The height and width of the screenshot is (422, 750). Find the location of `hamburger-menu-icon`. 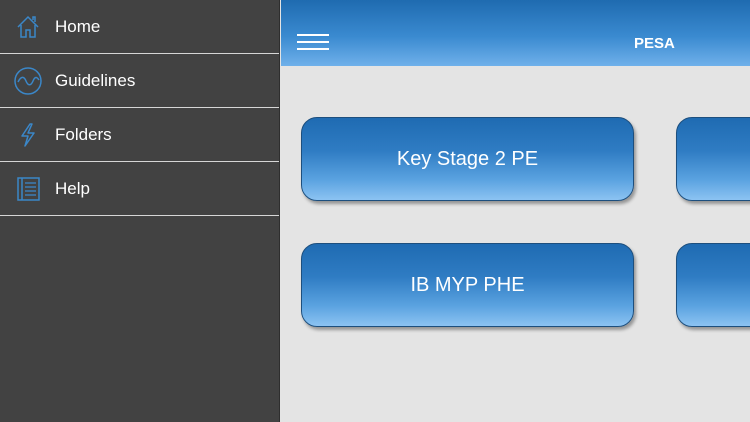

hamburger-menu-icon is located at coordinates (314, 43).